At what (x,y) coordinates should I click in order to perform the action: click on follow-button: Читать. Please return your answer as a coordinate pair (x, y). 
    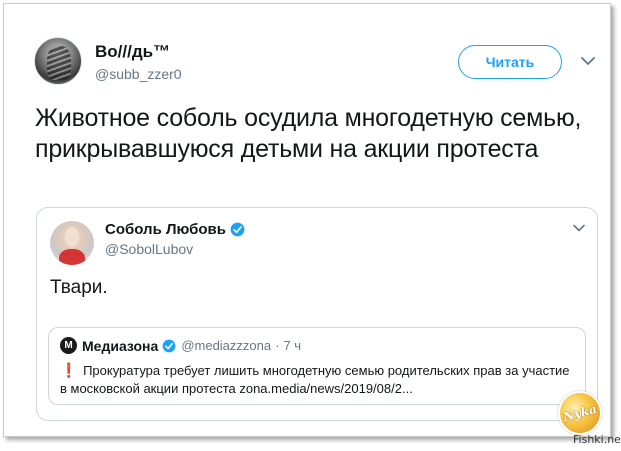
    Looking at the image, I should click on (510, 62).